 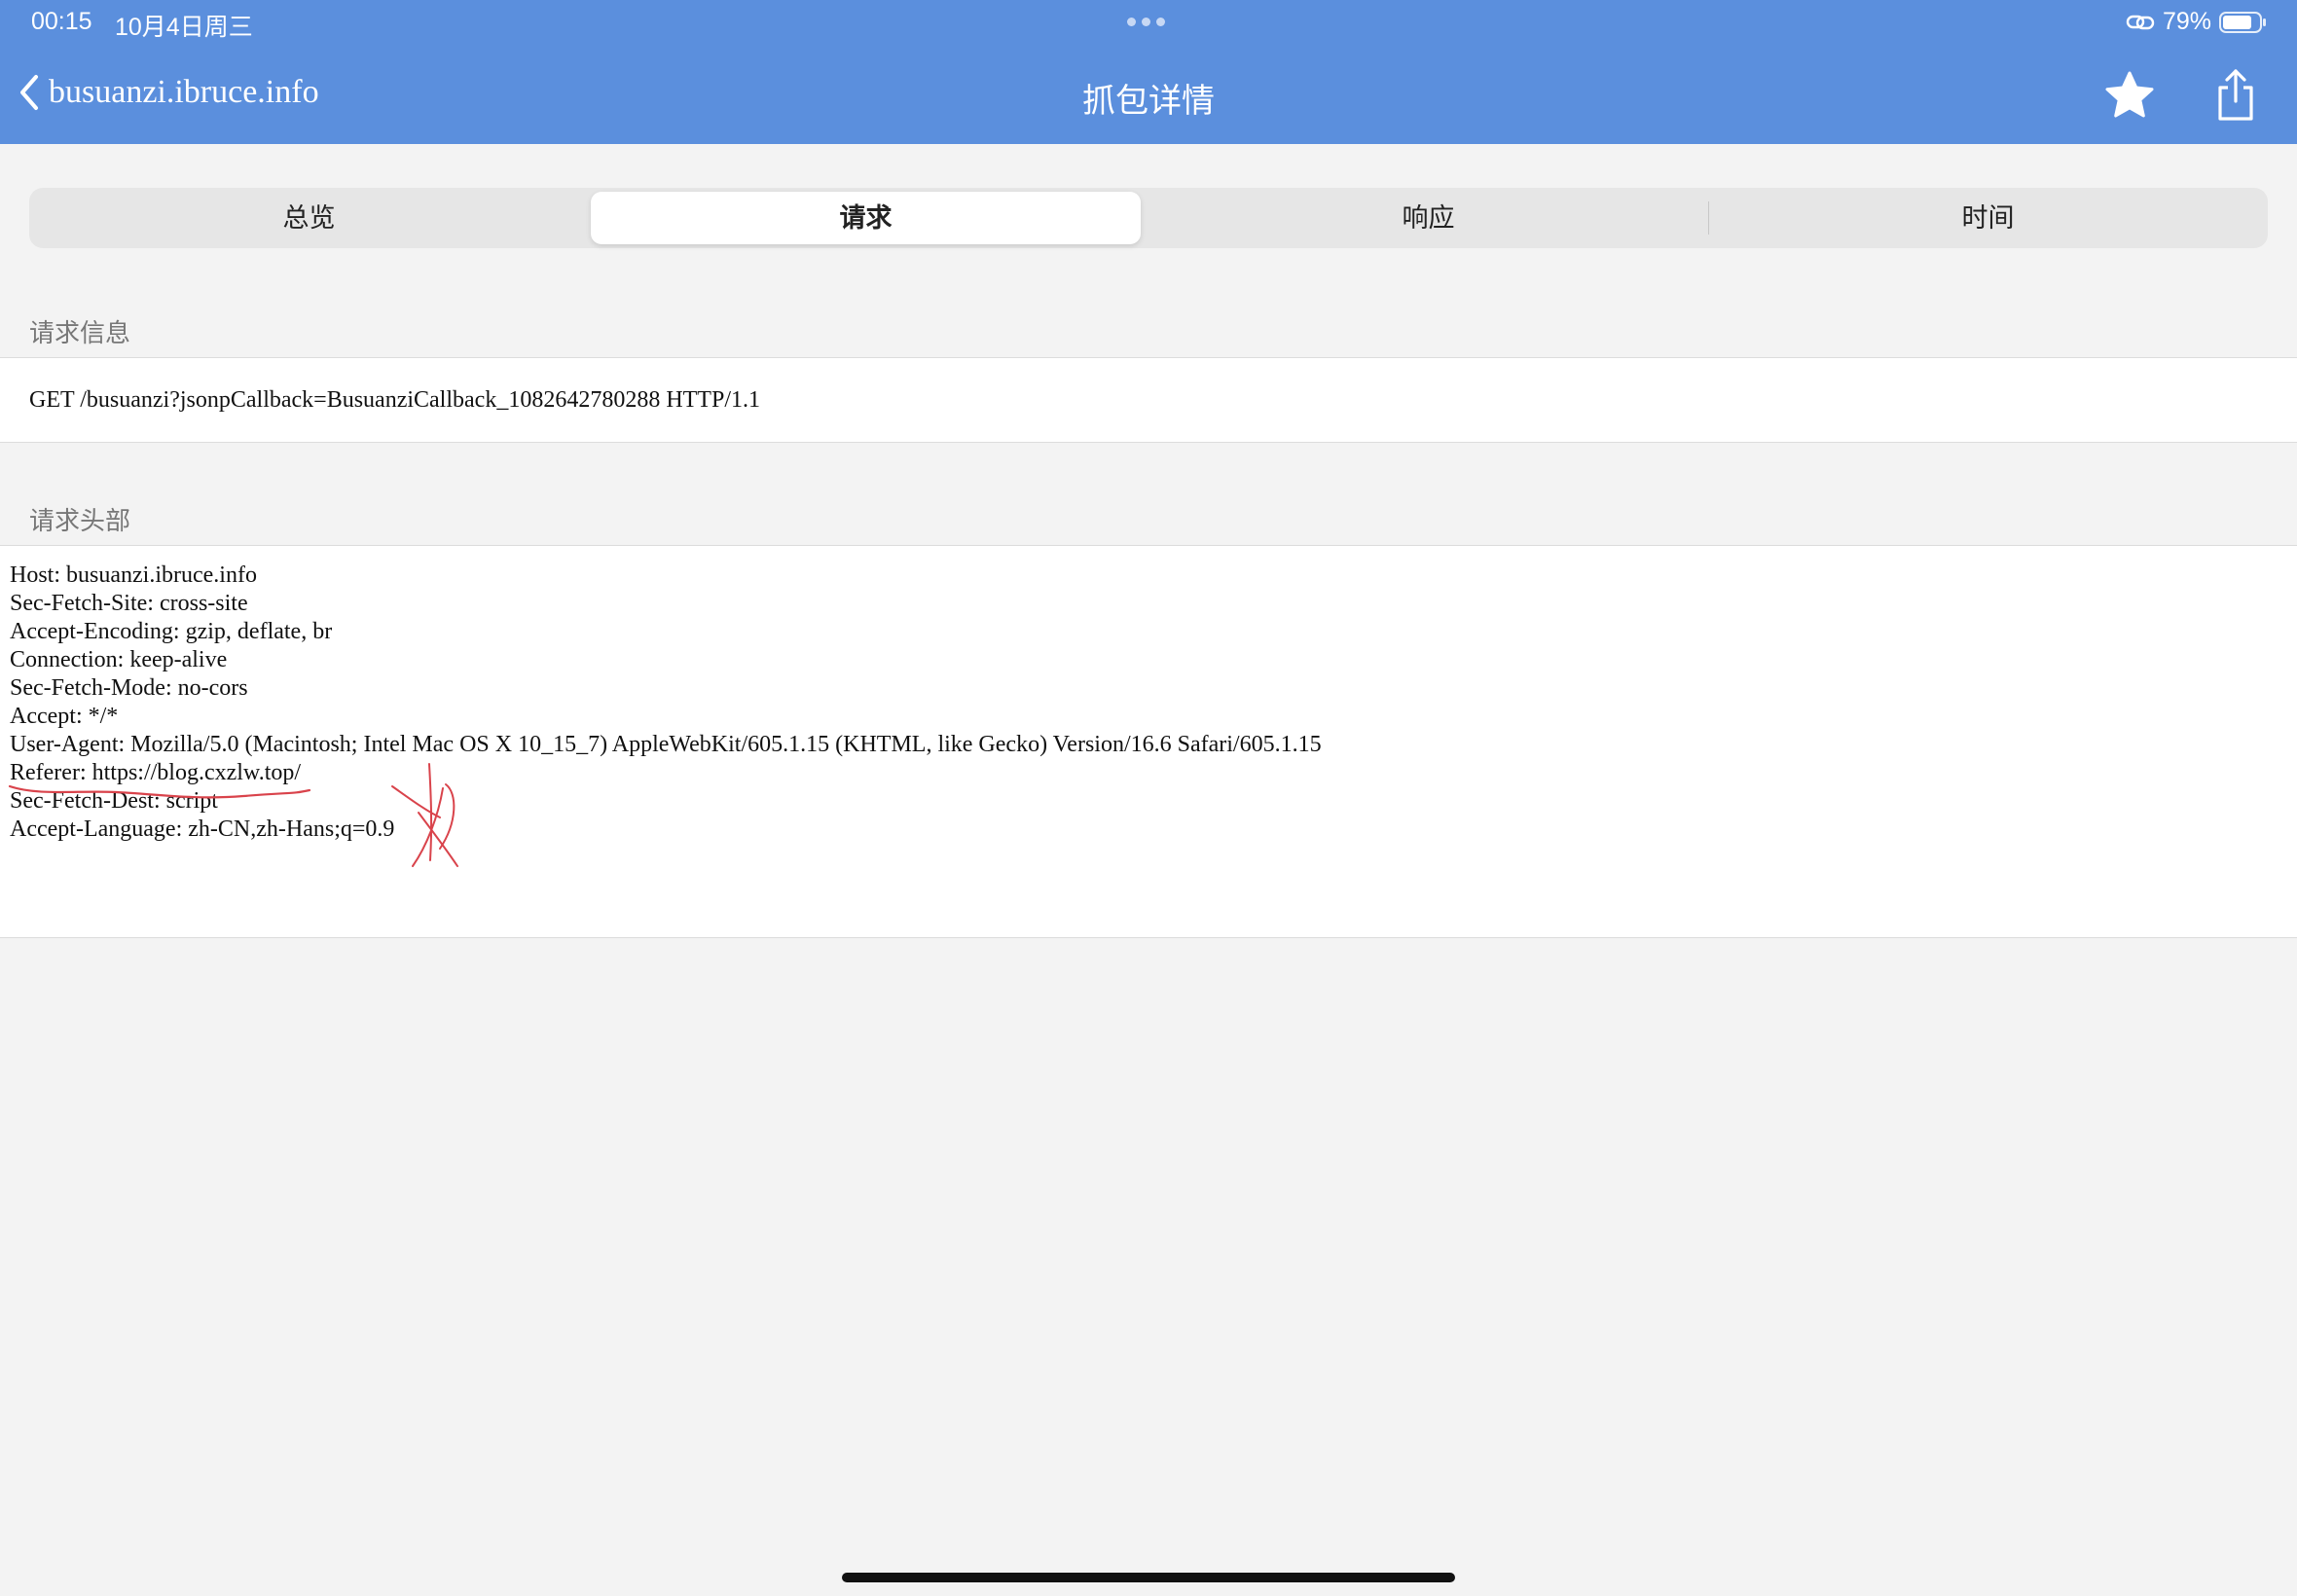 What do you see at coordinates (1148, 101) in the screenshot?
I see `page-title: 抓包详情` at bounding box center [1148, 101].